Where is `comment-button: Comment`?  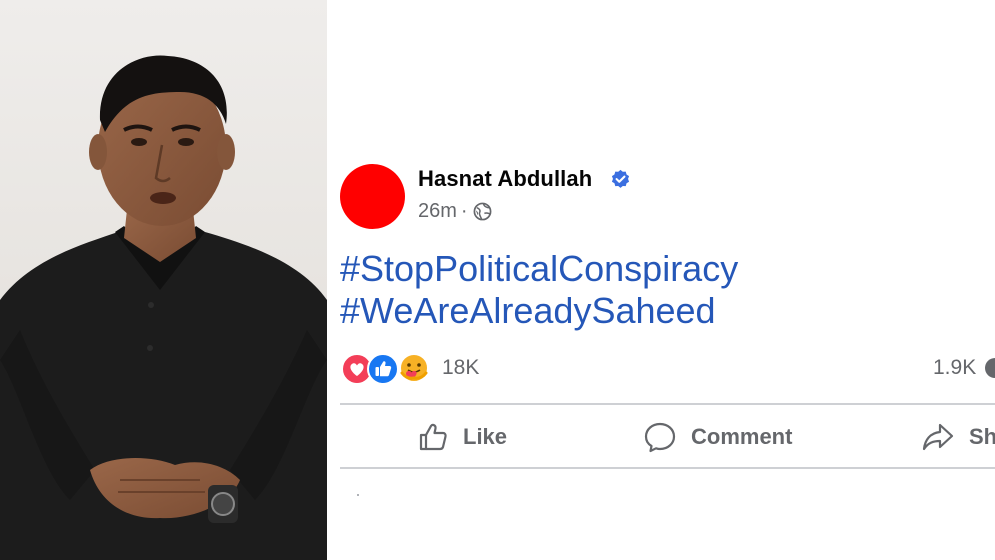 comment-button: Comment is located at coordinates (717, 437).